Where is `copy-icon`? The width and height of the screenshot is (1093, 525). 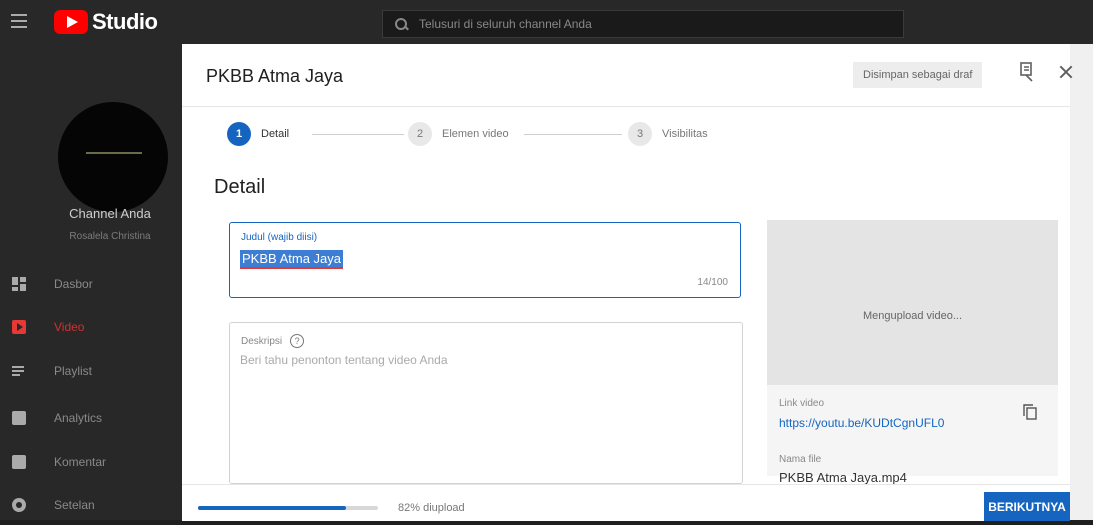
copy-icon is located at coordinates (1030, 412).